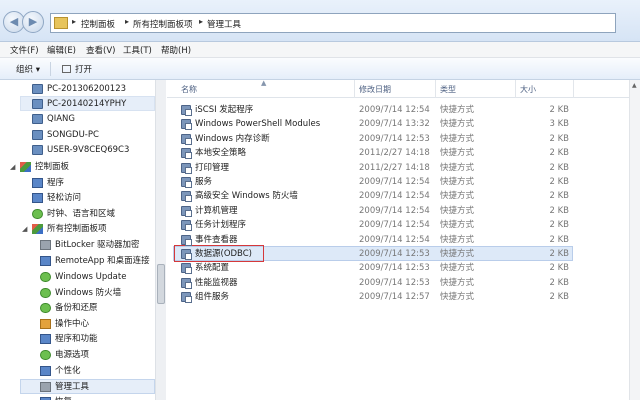 Image resolution: width=640 pixels, height=400 pixels. Describe the element at coordinates (375, 297) in the screenshot. I see `file-row: 组件服务 2009/7/14 12:57 快捷方式 2 KB` at that location.